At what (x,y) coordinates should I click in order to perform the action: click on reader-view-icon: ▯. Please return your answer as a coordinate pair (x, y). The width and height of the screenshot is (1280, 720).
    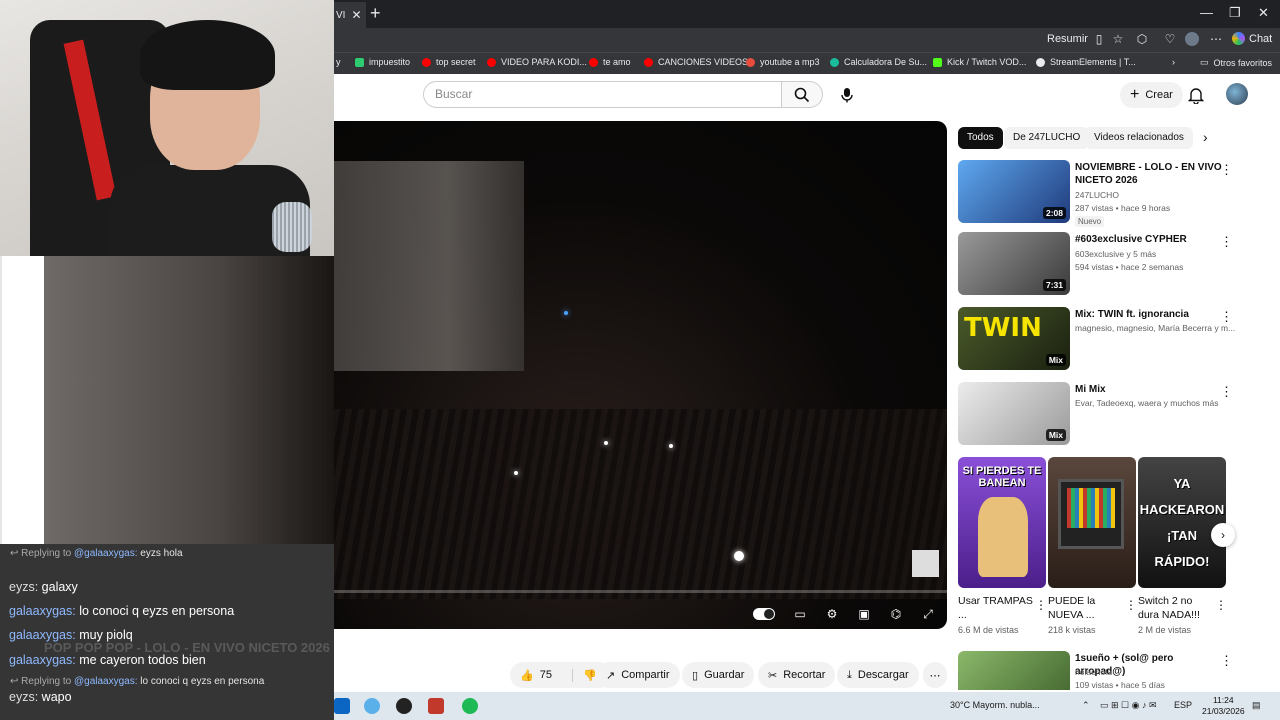
    Looking at the image, I should click on (1099, 39).